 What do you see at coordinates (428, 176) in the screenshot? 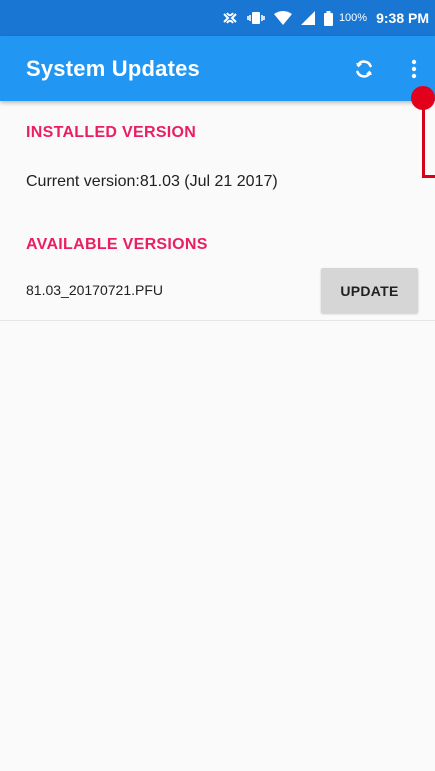
I see `annotation-marker-line-horizontal` at bounding box center [428, 176].